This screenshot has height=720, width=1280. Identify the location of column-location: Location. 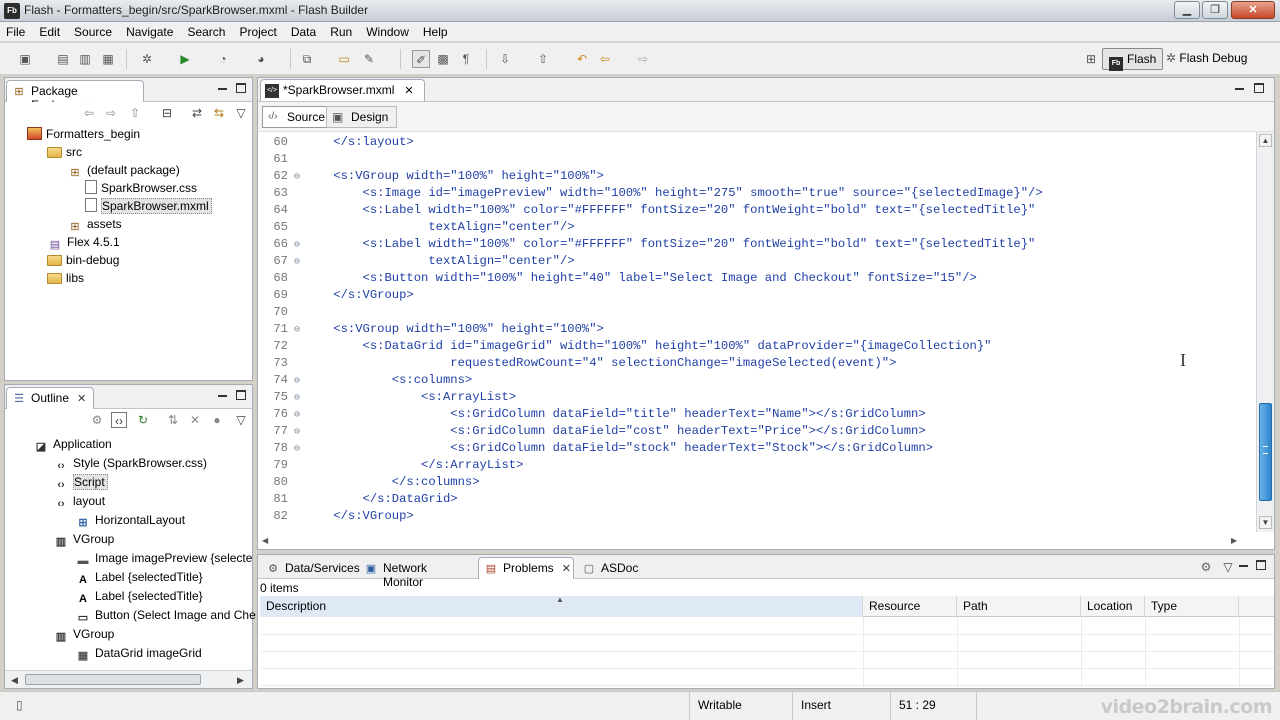
(1113, 606).